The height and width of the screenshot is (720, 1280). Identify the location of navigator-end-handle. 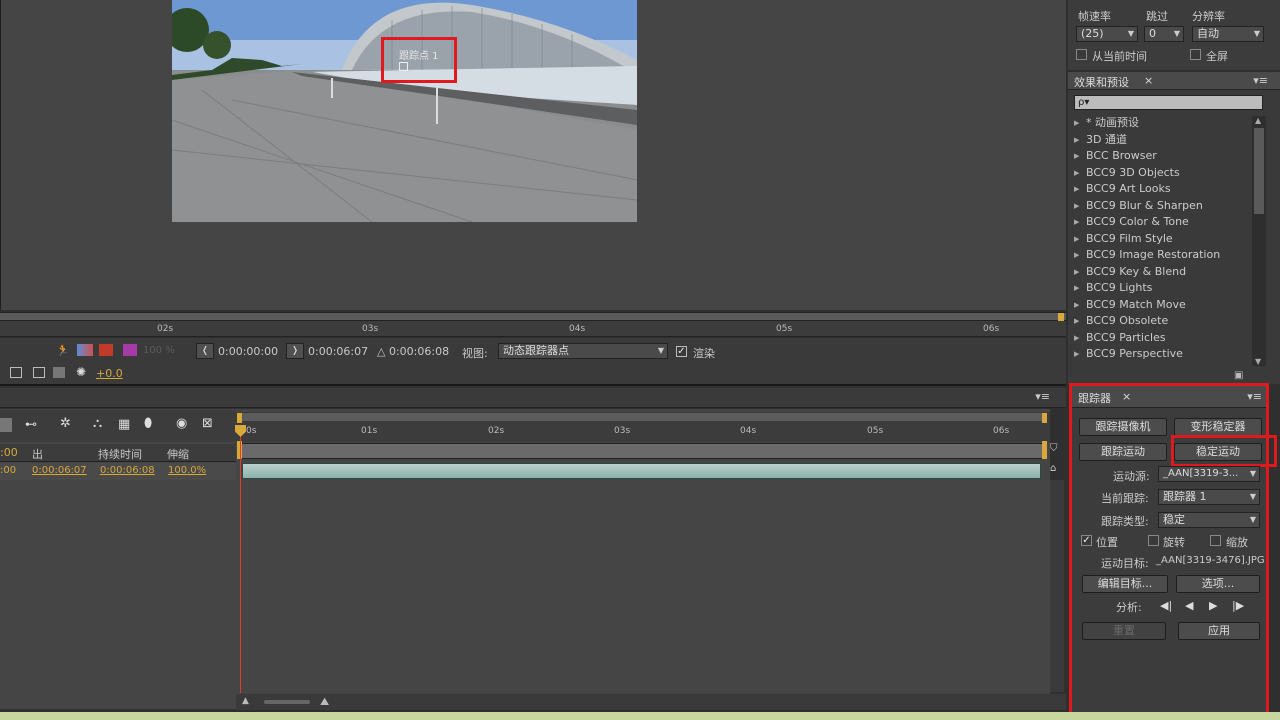
(1044, 450).